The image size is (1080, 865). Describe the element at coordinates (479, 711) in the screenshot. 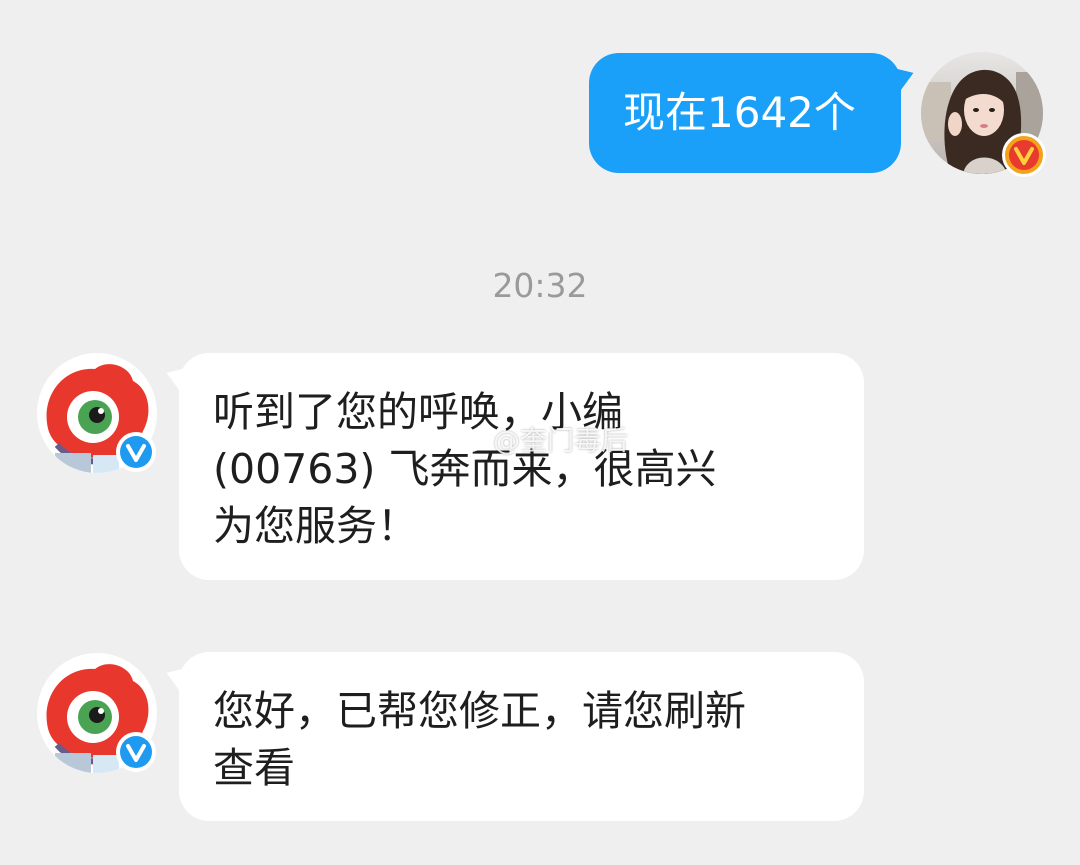

I see `message-line: 您好，已帮您修正，请您刷新` at that location.